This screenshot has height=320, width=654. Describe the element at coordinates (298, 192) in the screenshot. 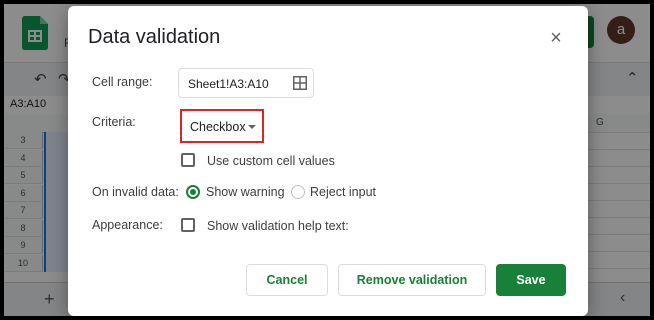

I see `reject-input-radio` at that location.